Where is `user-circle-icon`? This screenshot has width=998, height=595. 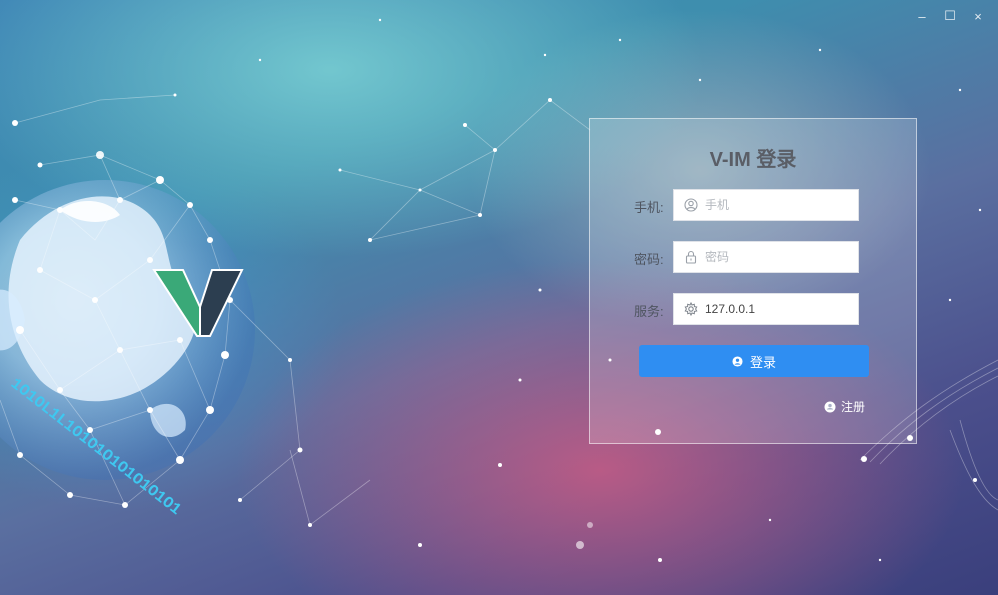 user-circle-icon is located at coordinates (737, 361).